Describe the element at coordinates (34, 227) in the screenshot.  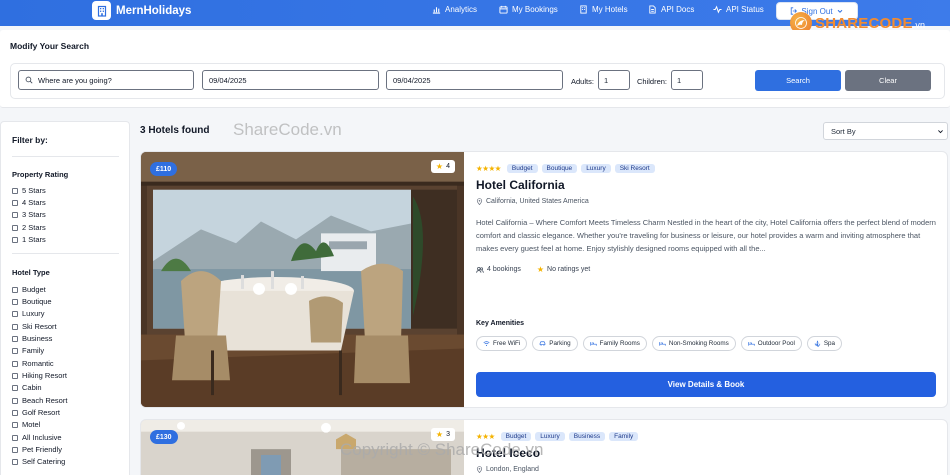
I see `rating-label: 2 Stars` at that location.